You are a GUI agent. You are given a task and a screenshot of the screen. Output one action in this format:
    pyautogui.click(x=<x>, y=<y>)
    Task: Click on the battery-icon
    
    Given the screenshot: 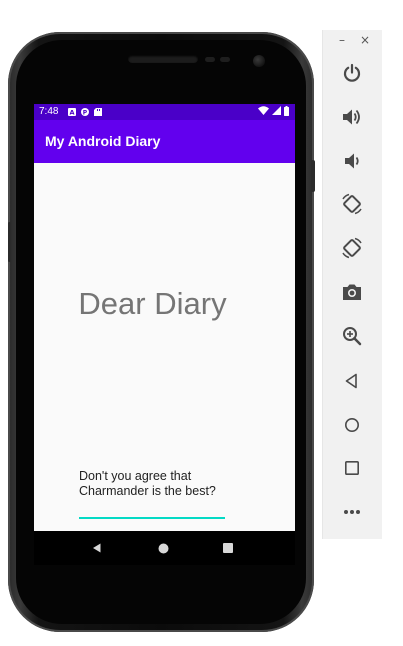 What is the action you would take?
    pyautogui.click(x=286, y=112)
    